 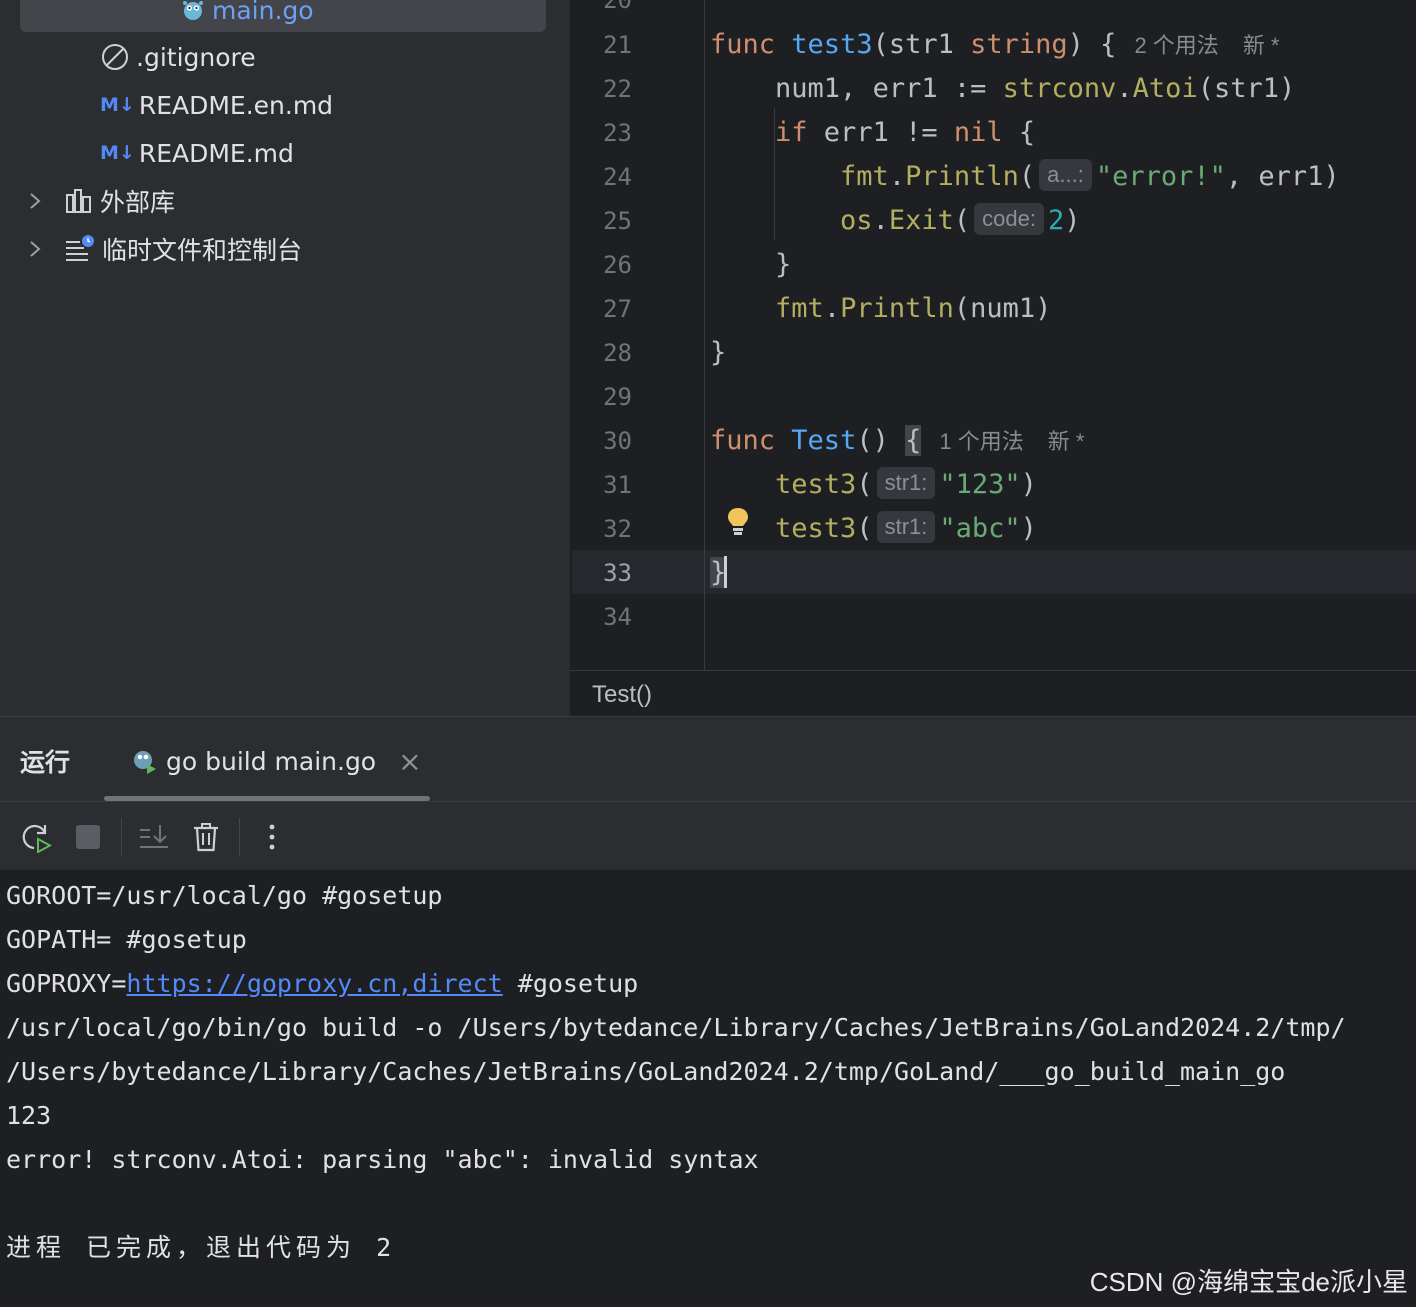 What do you see at coordinates (880, 132) in the screenshot?
I see `code-token: err1 !=` at bounding box center [880, 132].